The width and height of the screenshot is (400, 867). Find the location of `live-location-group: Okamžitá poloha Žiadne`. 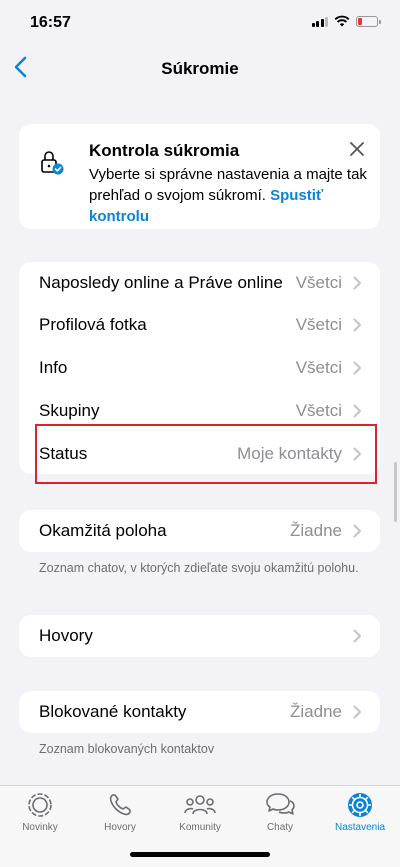

live-location-group: Okamžitá poloha Žiadne is located at coordinates (199, 531).